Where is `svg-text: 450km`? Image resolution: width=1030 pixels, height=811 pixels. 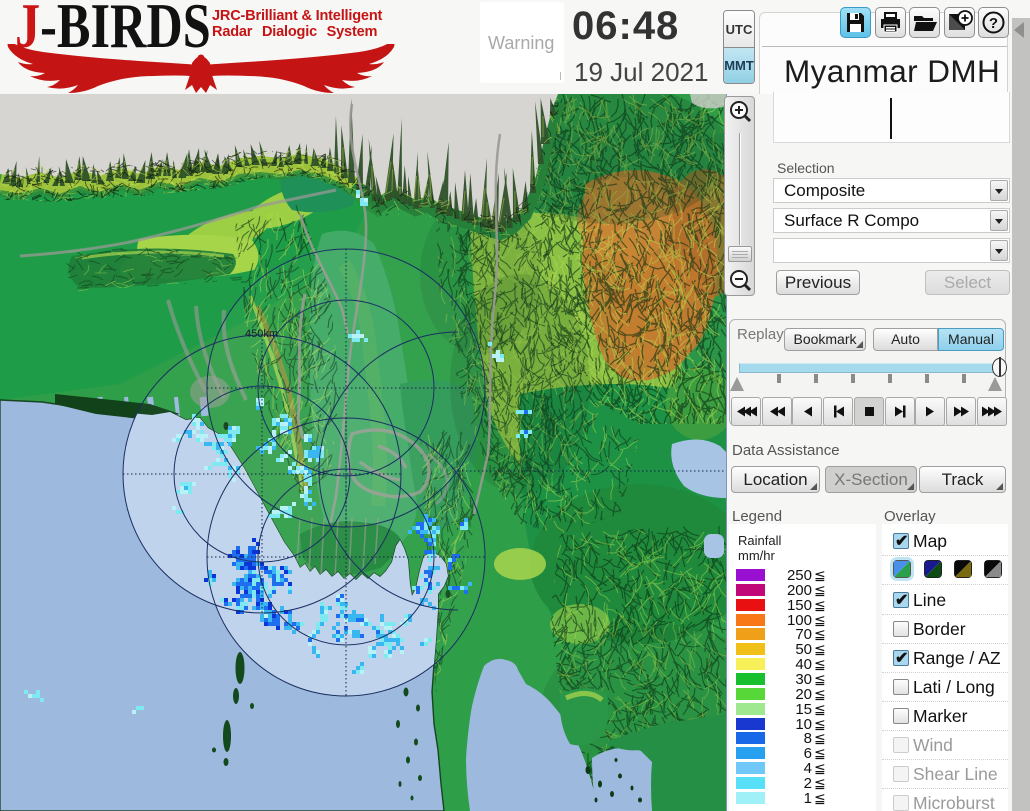
svg-text: 450km is located at coordinates (261, 334).